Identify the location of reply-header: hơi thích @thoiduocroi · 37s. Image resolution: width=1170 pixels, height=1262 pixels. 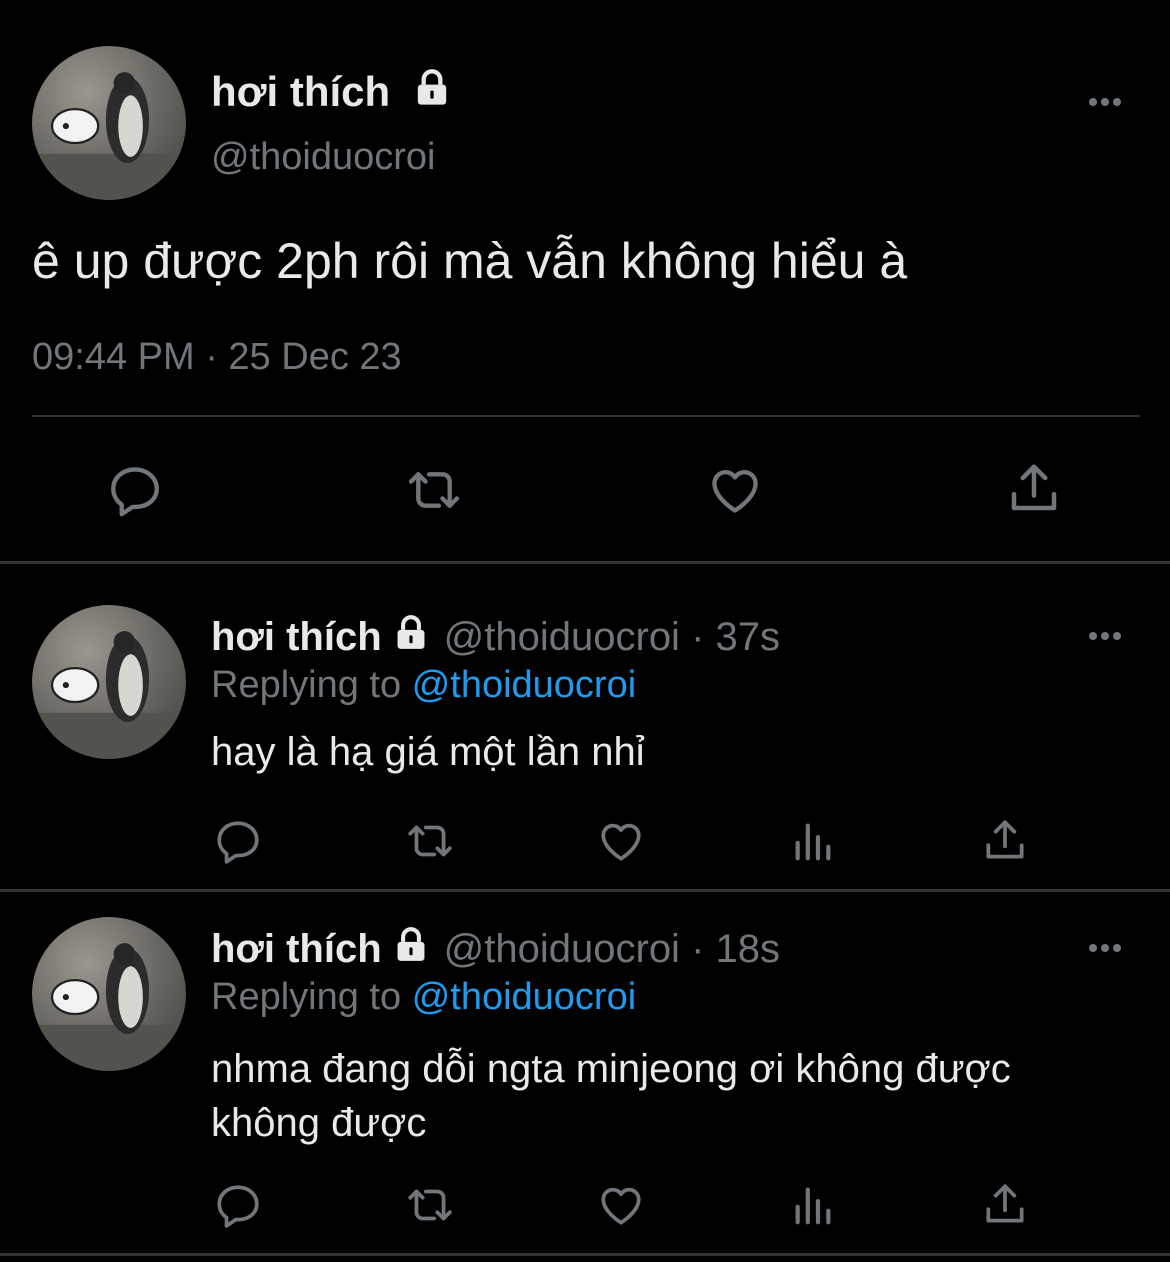
(495, 638).